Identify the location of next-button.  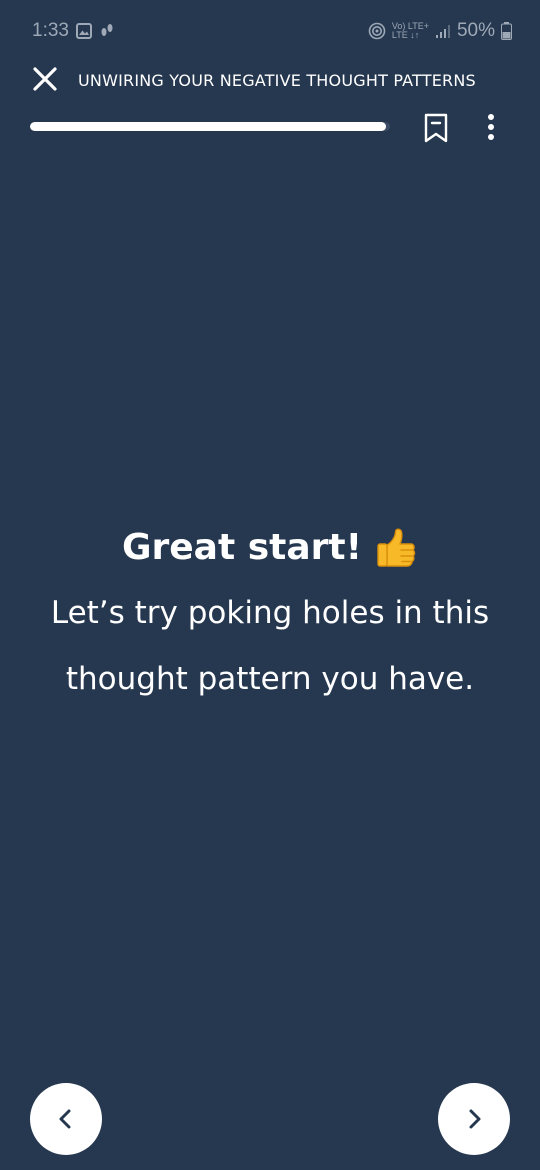
(474, 1119).